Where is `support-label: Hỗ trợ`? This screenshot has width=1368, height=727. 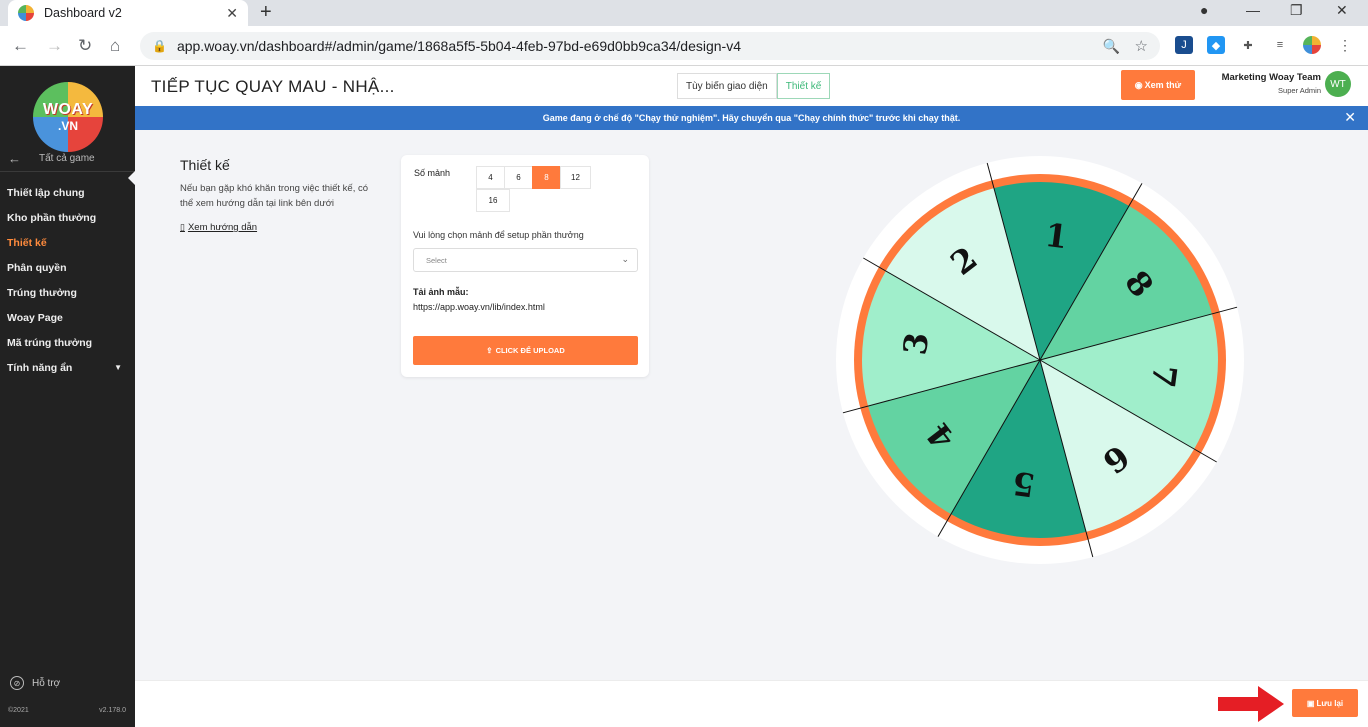 support-label: Hỗ trợ is located at coordinates (46, 683).